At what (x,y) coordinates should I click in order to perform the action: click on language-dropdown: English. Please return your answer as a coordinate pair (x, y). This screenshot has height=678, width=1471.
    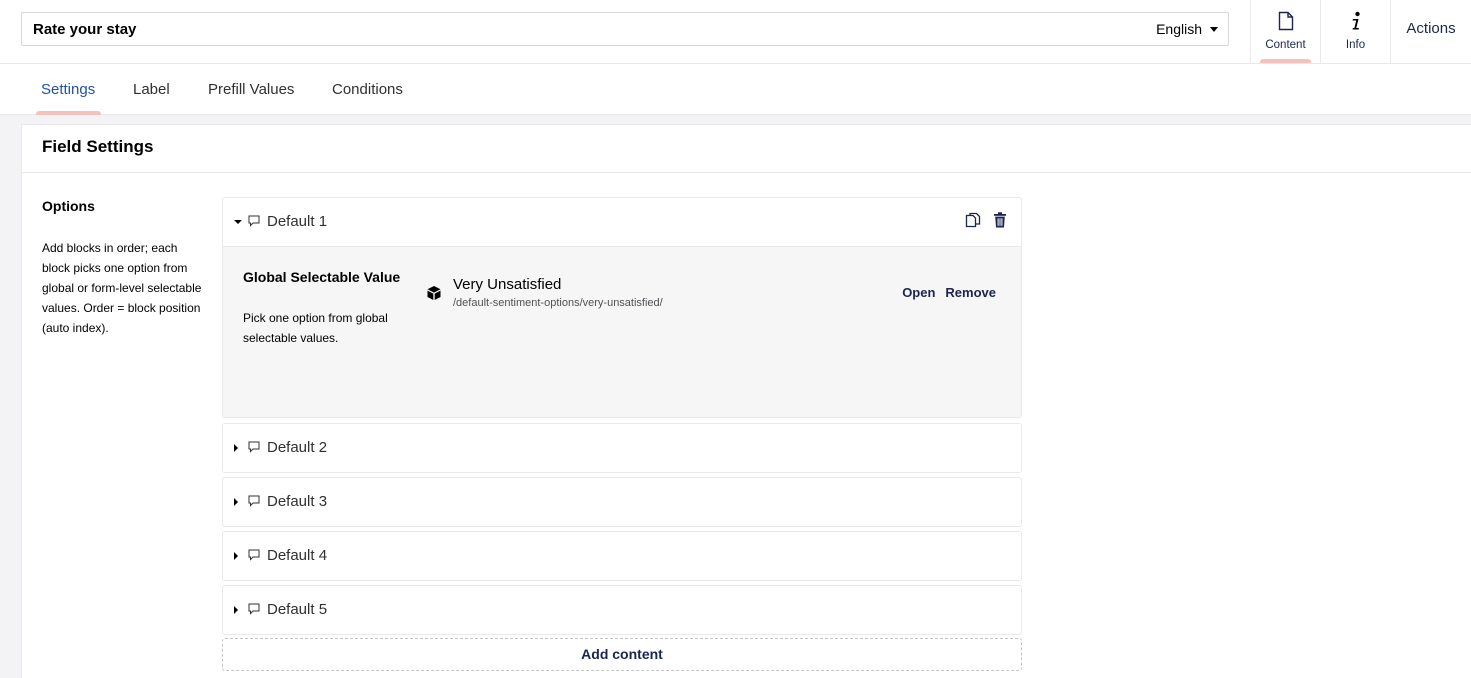
    Looking at the image, I should click on (1187, 29).